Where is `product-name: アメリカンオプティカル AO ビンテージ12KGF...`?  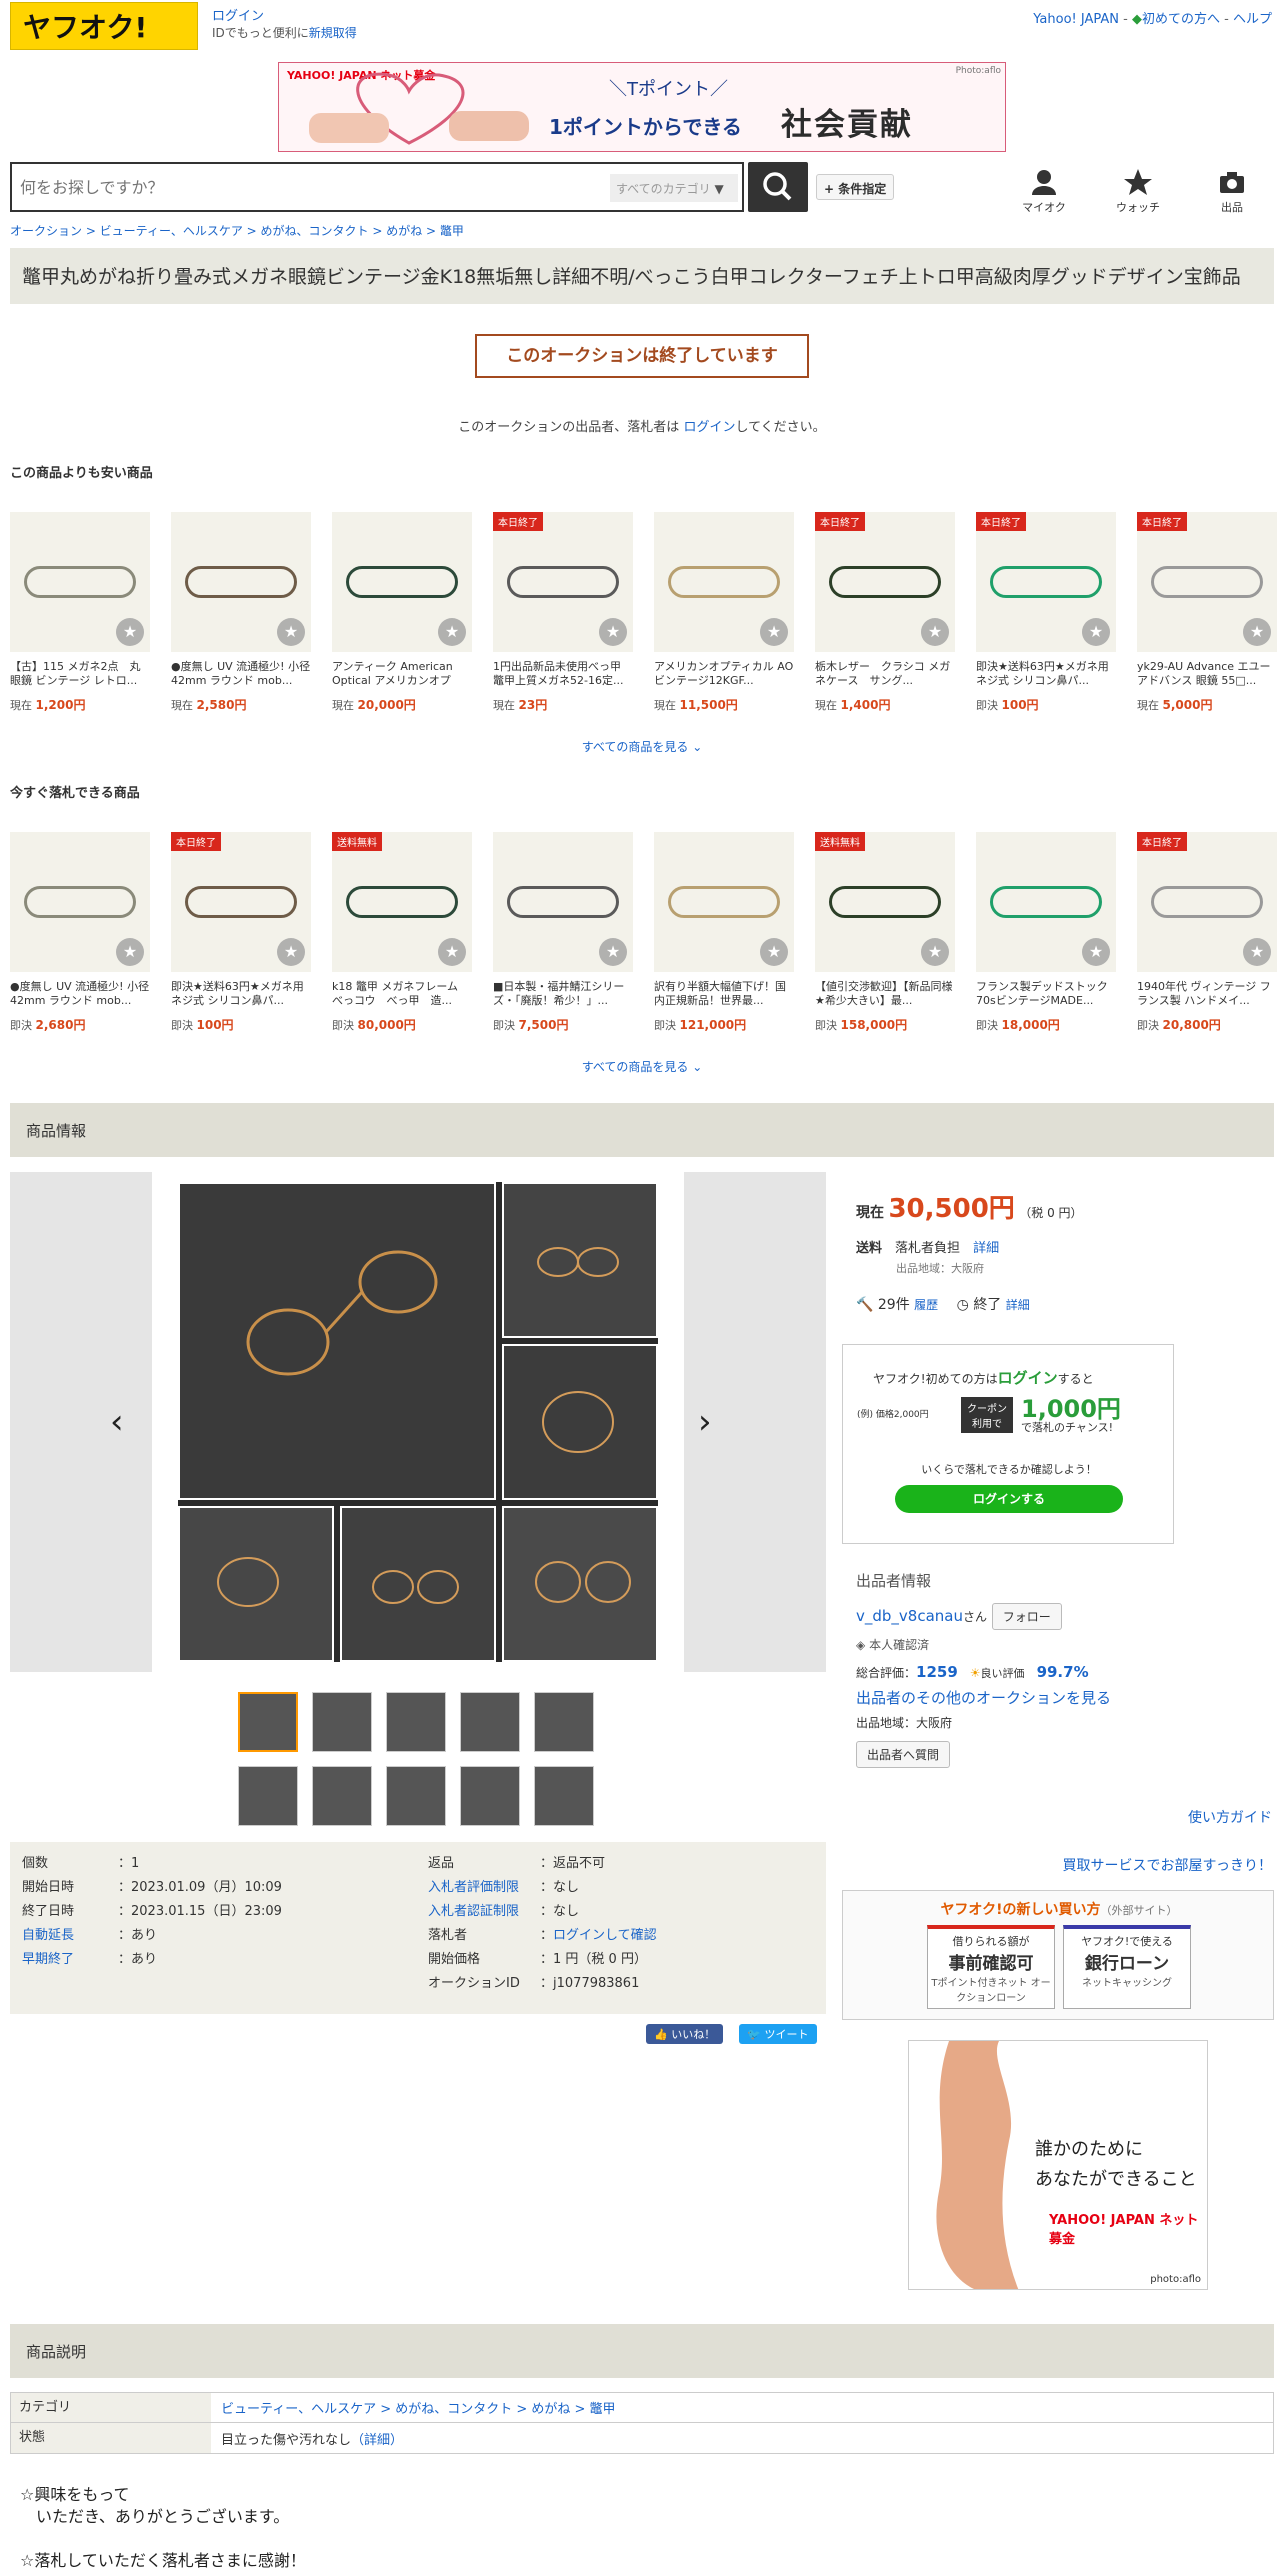 product-name: アメリカンオプティカル AO ビンテージ12KGF... is located at coordinates (724, 674).